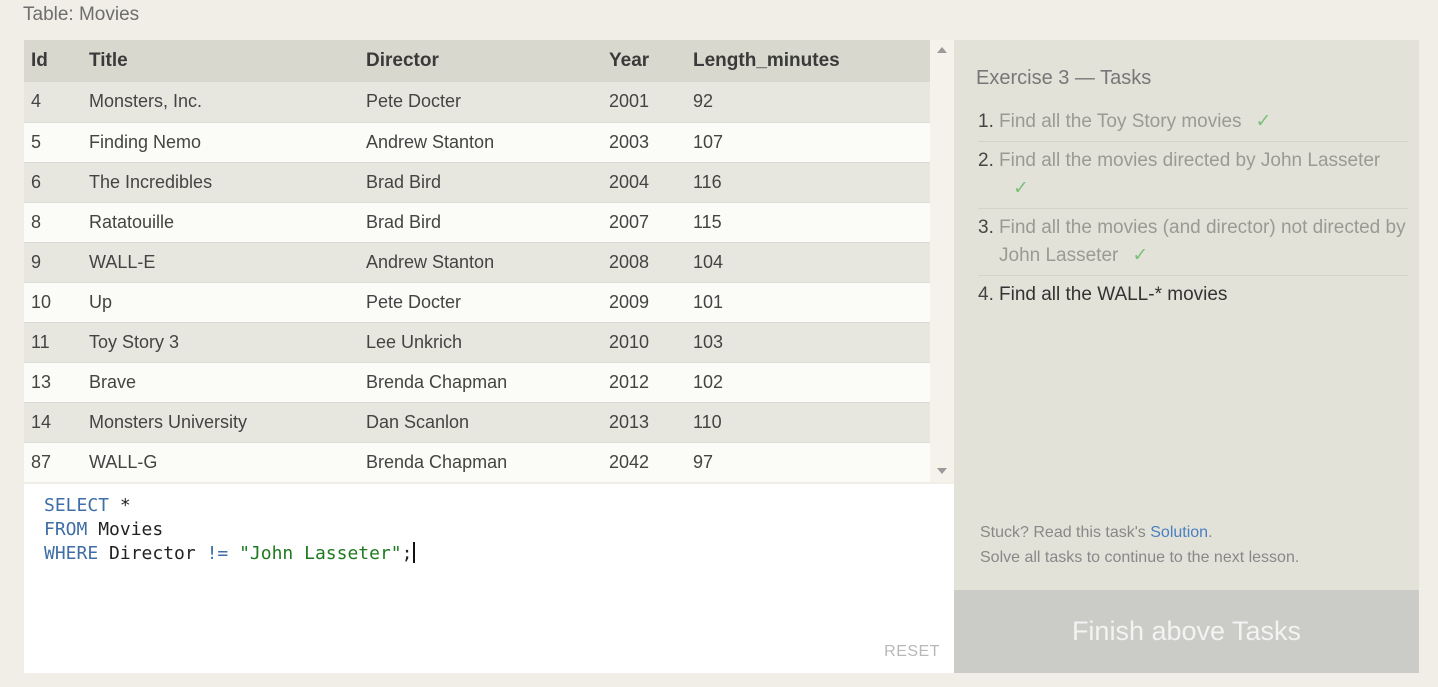  I want to click on task-number: 2., so click(986, 160).